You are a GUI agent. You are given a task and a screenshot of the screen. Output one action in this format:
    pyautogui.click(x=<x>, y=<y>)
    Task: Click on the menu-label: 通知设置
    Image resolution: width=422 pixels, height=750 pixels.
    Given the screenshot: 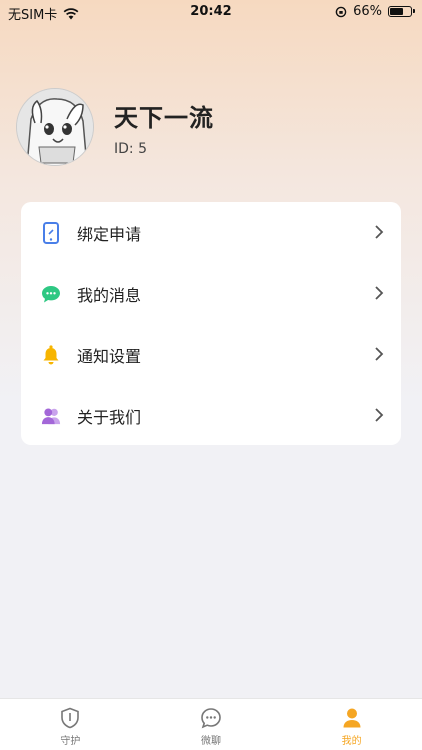 What is the action you would take?
    pyautogui.click(x=109, y=356)
    